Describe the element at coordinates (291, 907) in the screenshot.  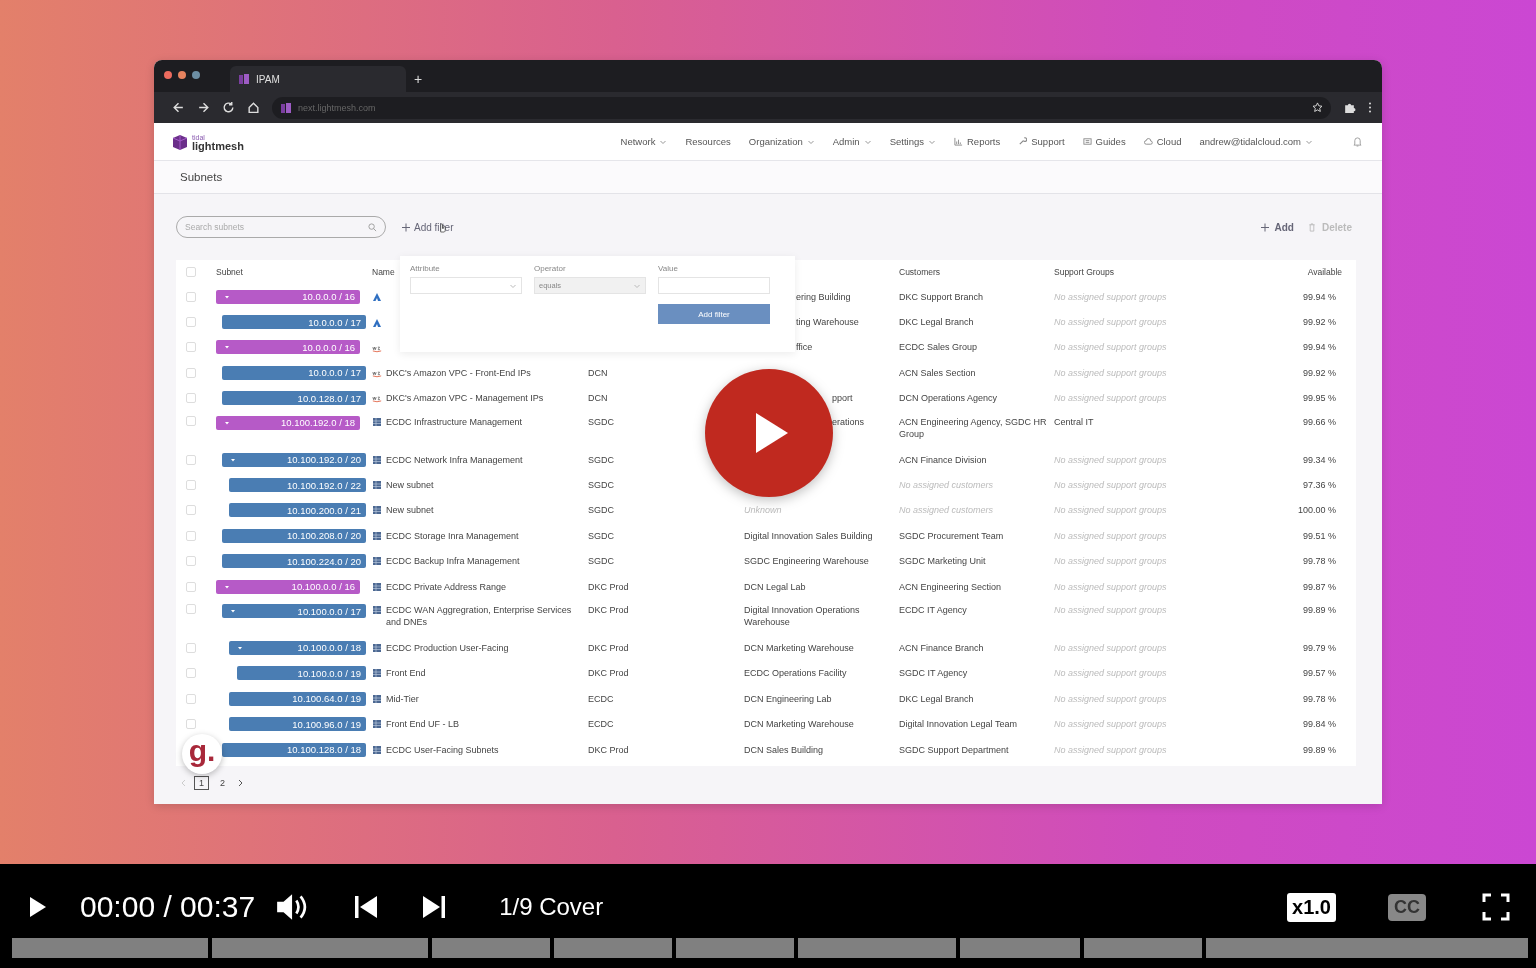
I see `volume-icon` at that location.